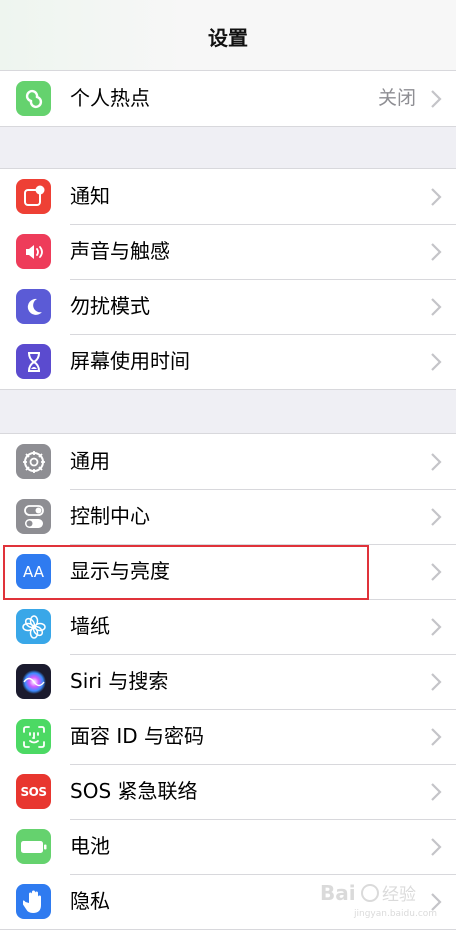  I want to click on settings-row-emergency-sos: SOS SOS 紧急联络, so click(228, 791).